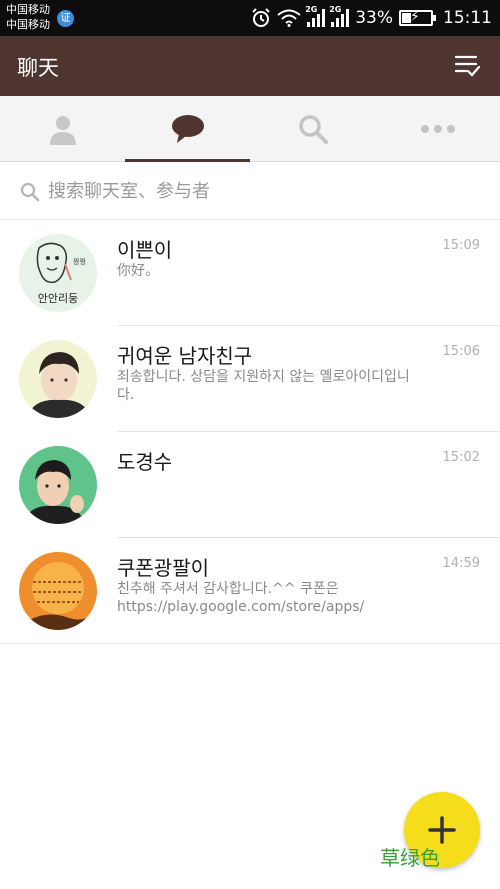 The width and height of the screenshot is (500, 889). I want to click on status-bar: 中国移动 中国移动 证 2G 2G 33% ⚡ 15:11, so click(250, 18).